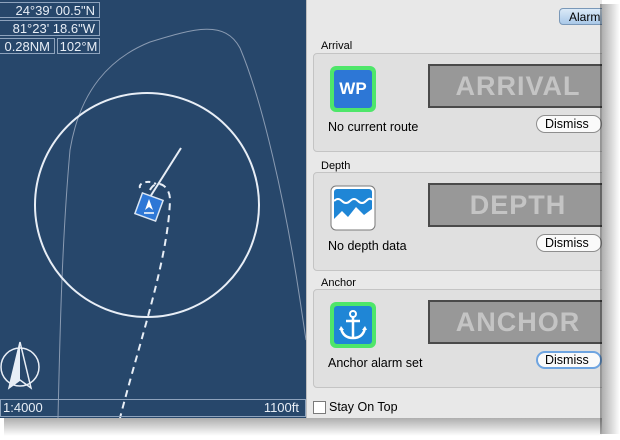 This screenshot has height=440, width=620. Describe the element at coordinates (55, 10) in the screenshot. I see `latitude-value: 24°39' 00.5"N` at that location.